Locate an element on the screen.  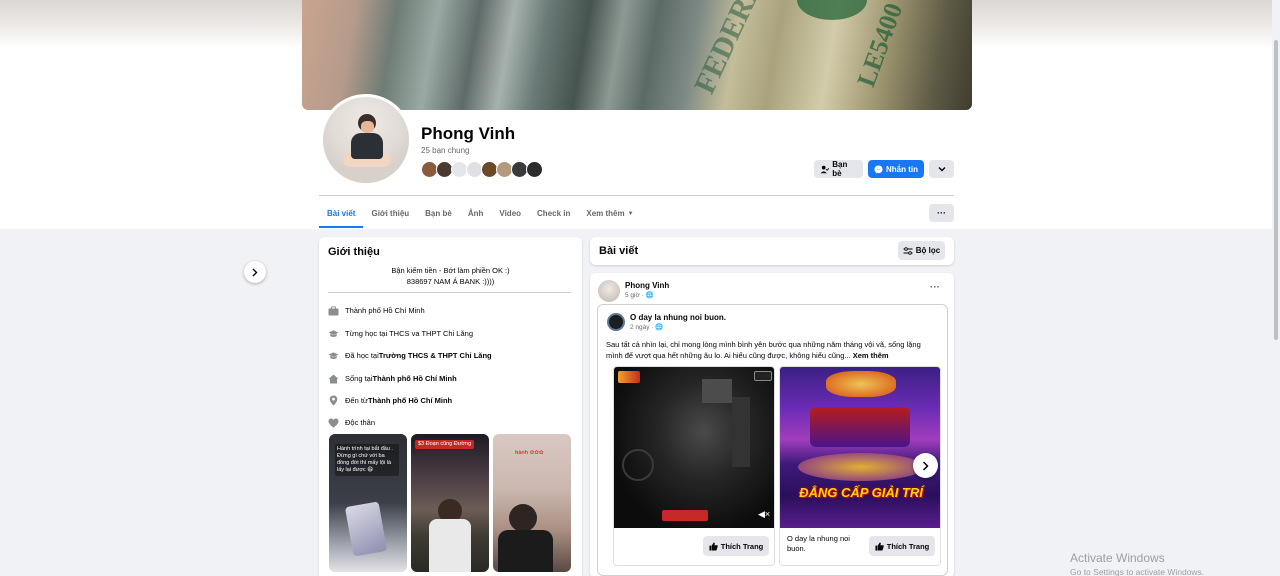
tab-see-more: Xem thêm ▼ is located at coordinates (609, 213).